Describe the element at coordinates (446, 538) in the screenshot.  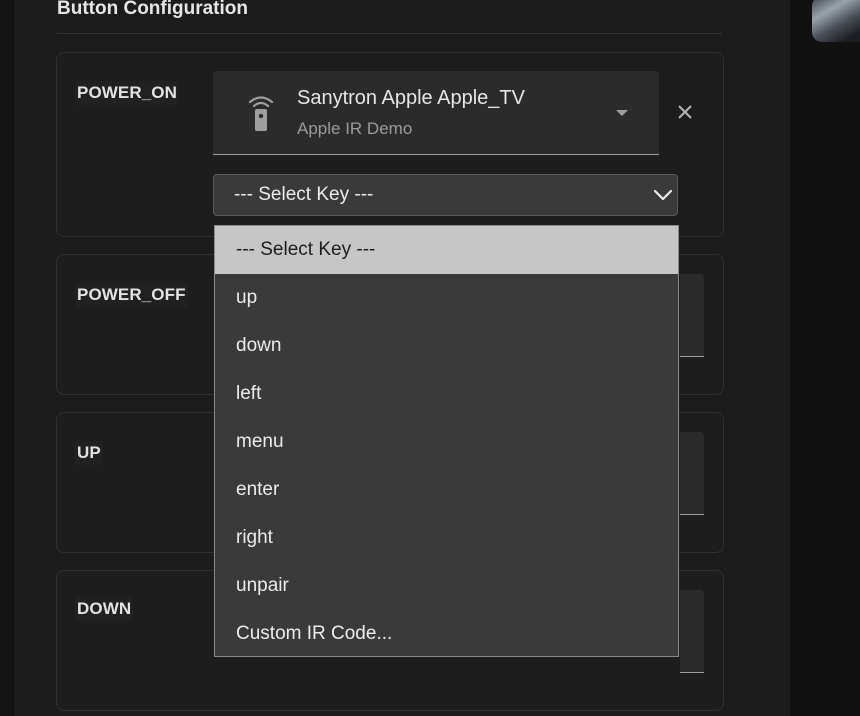
I see `key-option-right: right` at that location.